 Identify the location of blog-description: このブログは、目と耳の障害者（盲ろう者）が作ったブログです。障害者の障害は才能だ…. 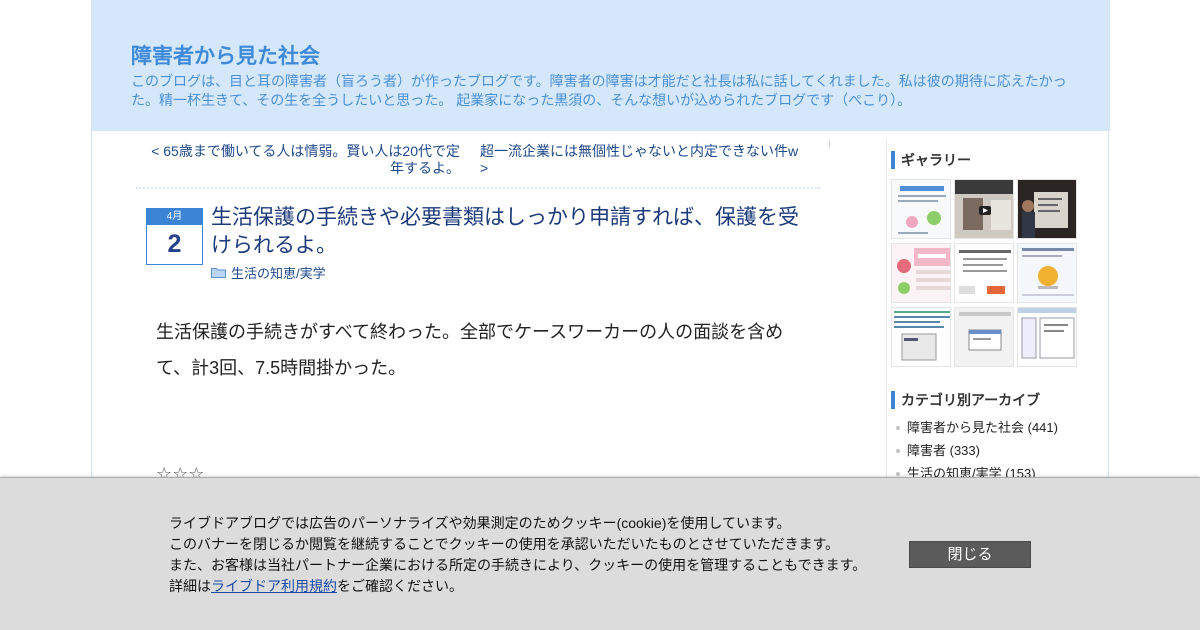
(599, 90).